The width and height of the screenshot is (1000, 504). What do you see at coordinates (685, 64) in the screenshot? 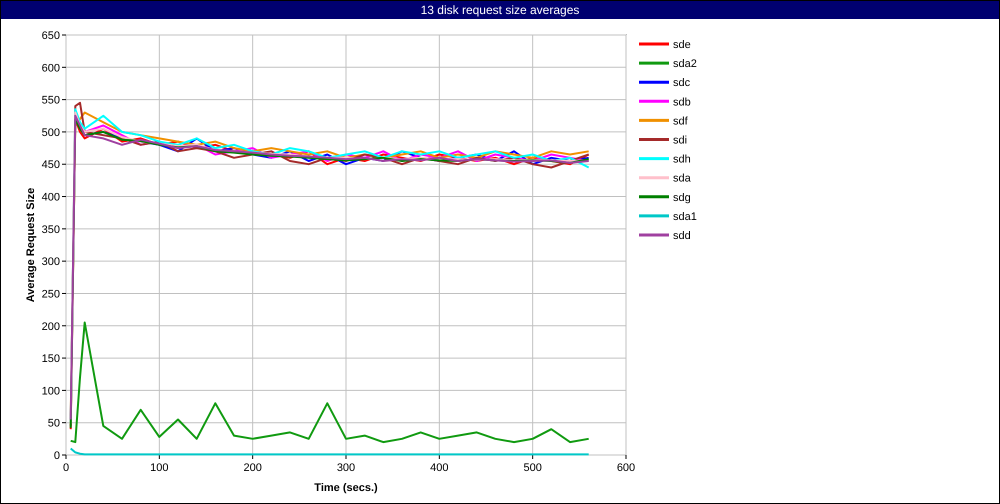
I see `legend-label: sda2` at bounding box center [685, 64].